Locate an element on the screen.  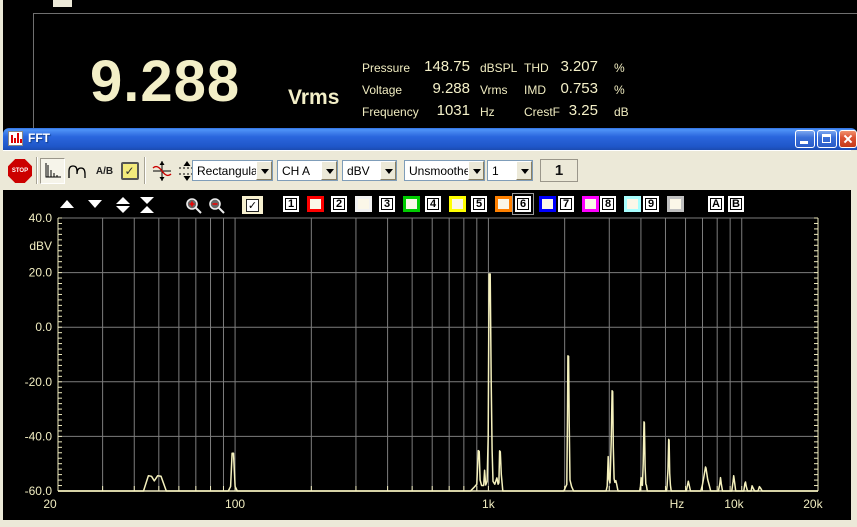
pressure-unit: dBSPL is located at coordinates (499, 68).